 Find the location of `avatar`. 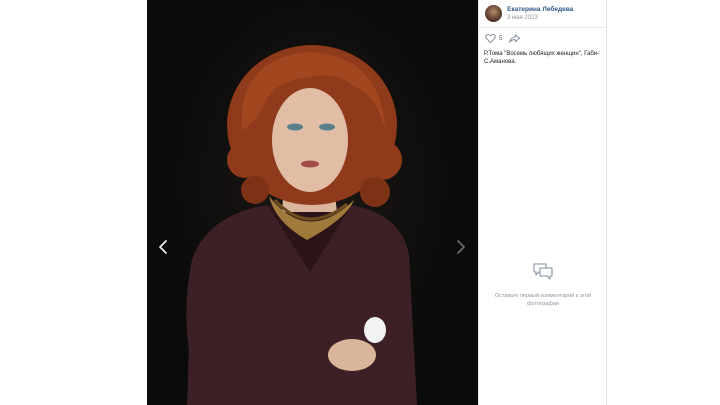

avatar is located at coordinates (493, 13).